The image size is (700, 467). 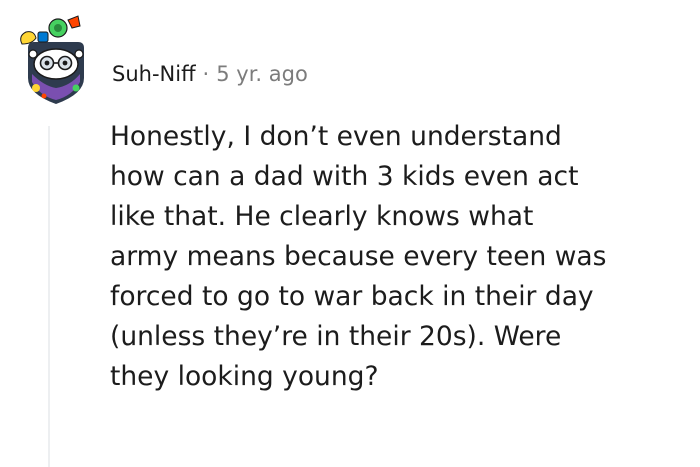 What do you see at coordinates (336, 336) in the screenshot?
I see `comment-body-line: (unless they’re in their 20s). Were` at bounding box center [336, 336].